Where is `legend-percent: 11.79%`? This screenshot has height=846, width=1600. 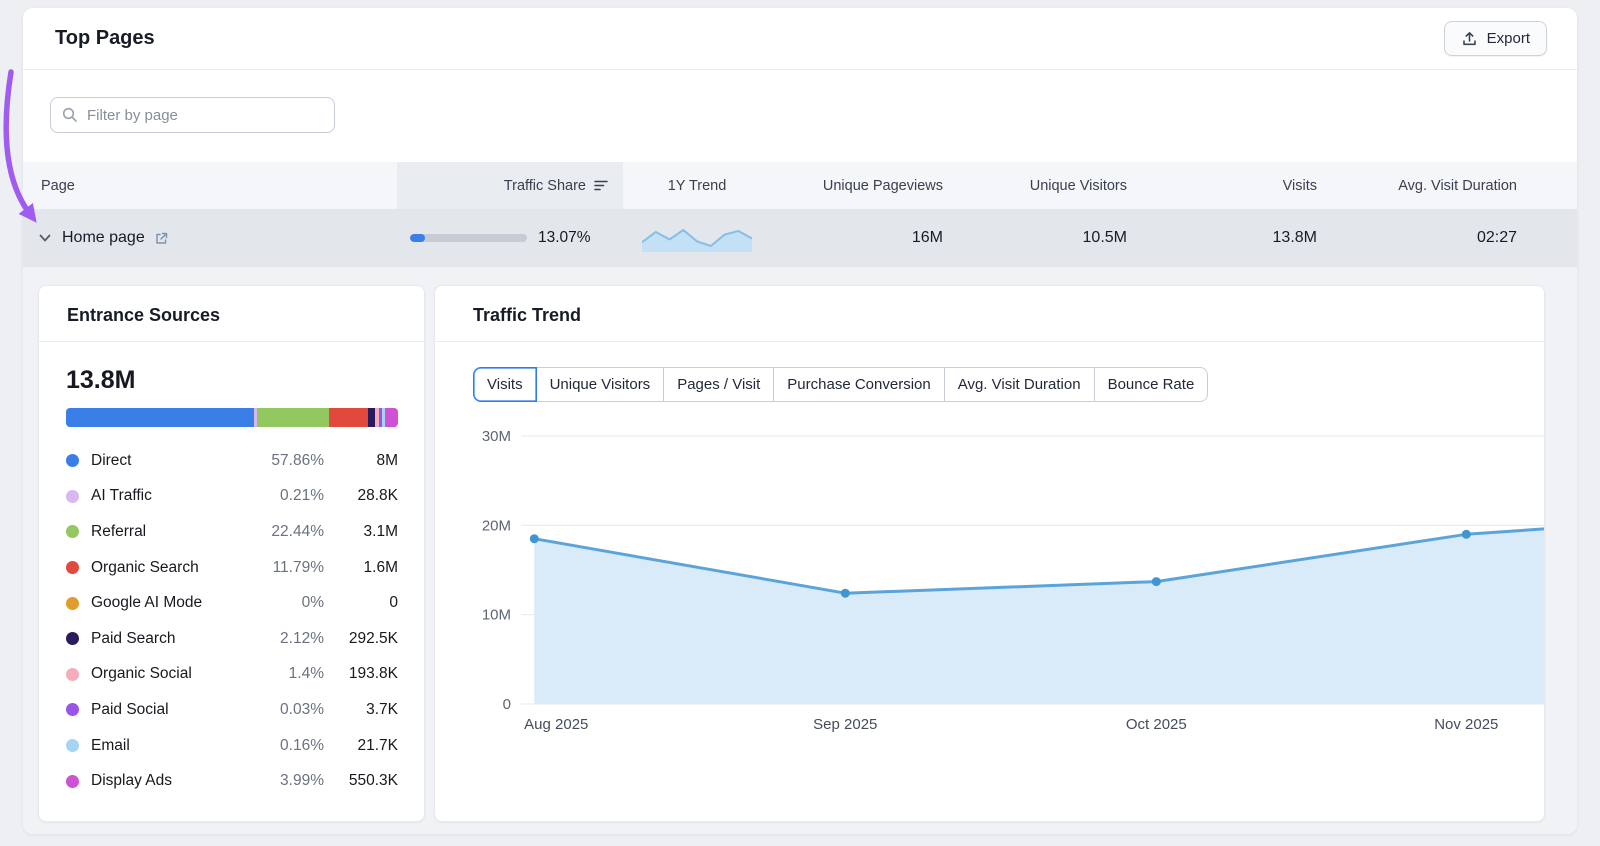 legend-percent: 11.79% is located at coordinates (298, 567).